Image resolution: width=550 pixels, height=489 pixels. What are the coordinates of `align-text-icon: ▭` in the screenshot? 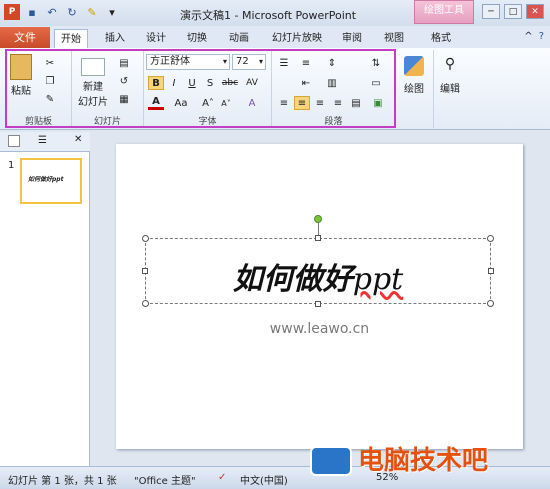 It's located at (376, 83).